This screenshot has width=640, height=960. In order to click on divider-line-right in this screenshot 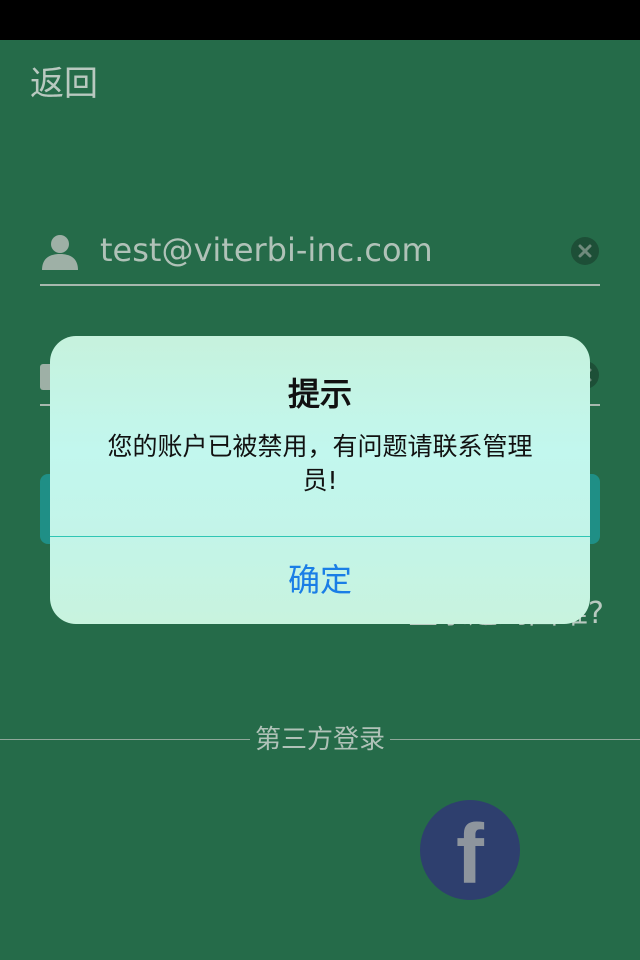, I will do `click(515, 739)`.